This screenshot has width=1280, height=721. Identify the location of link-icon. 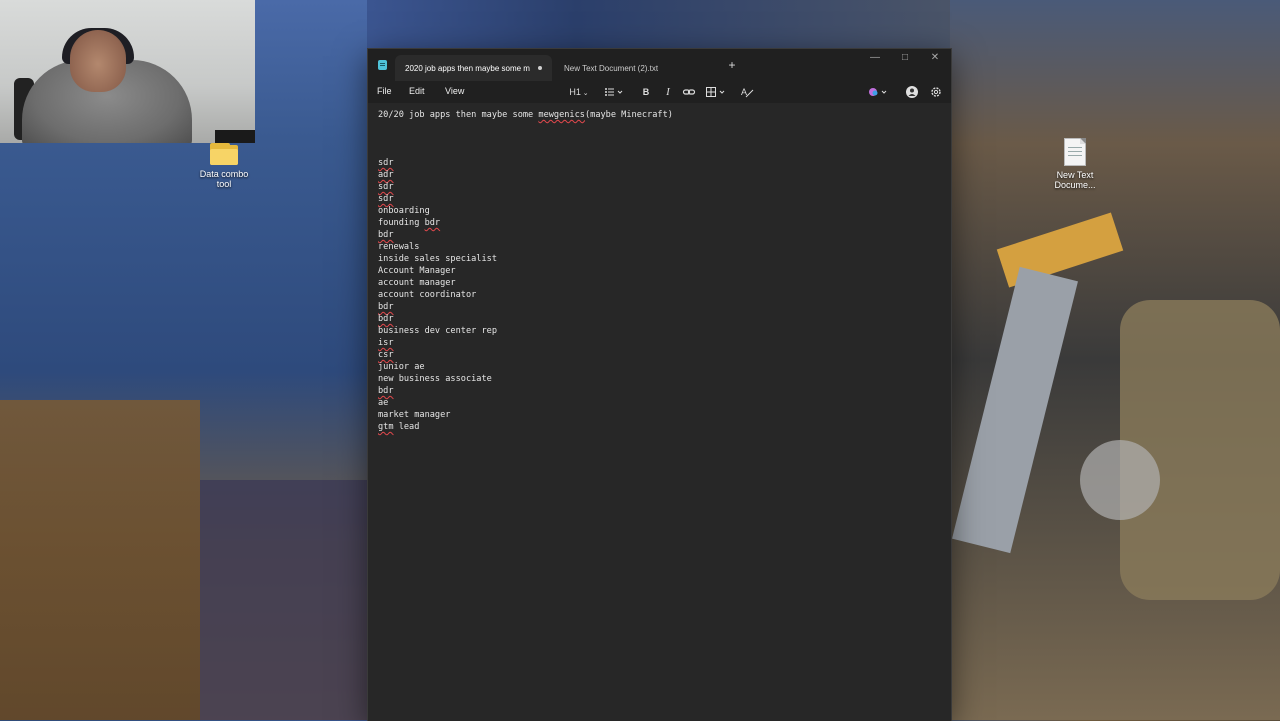
(689, 92).